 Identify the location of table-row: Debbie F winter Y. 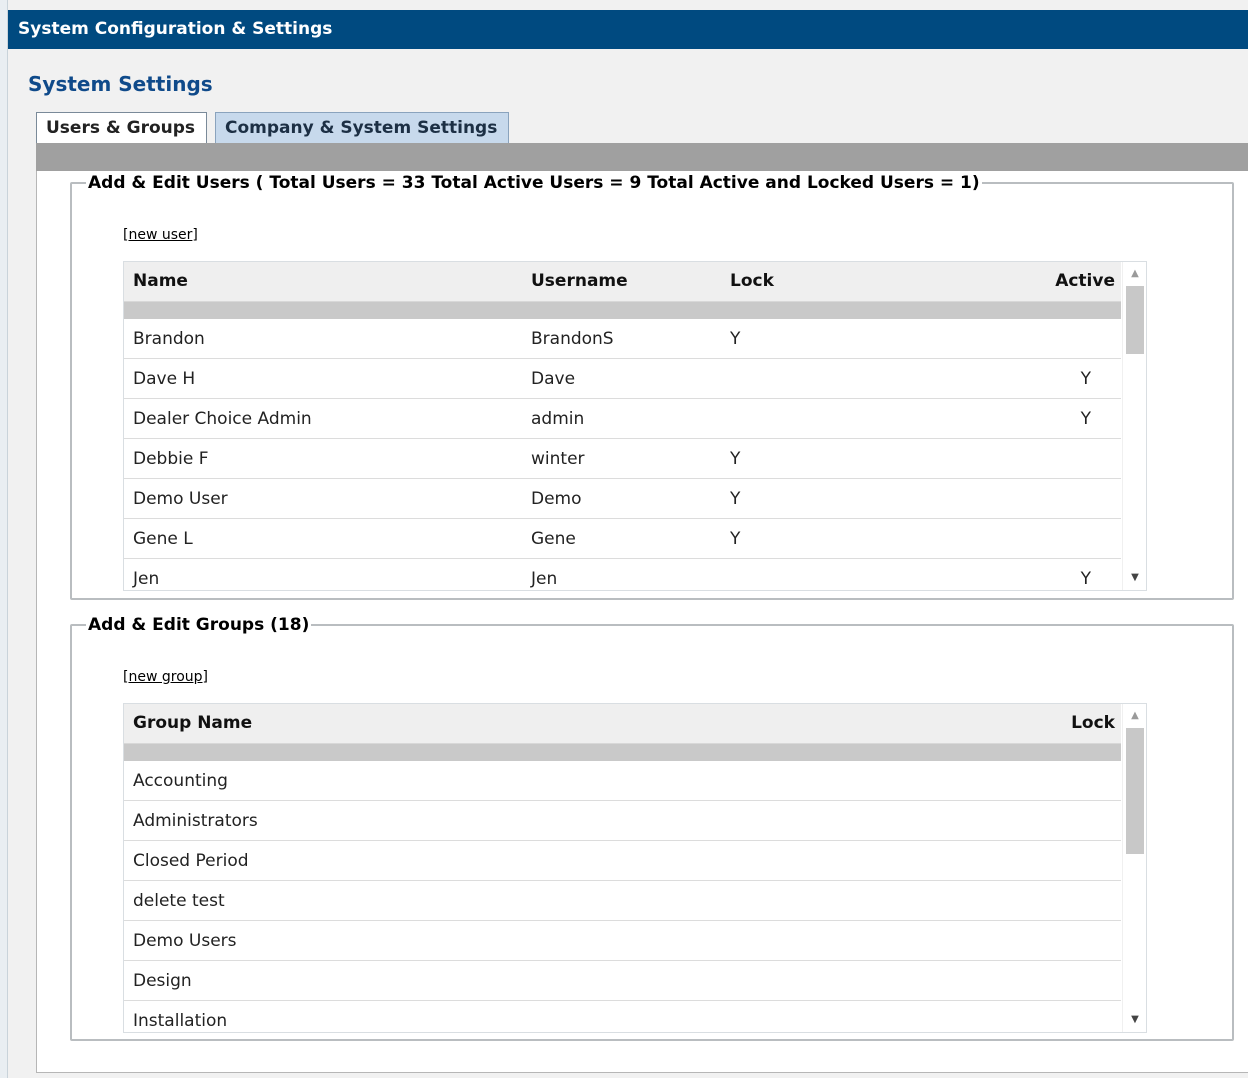
(622, 459).